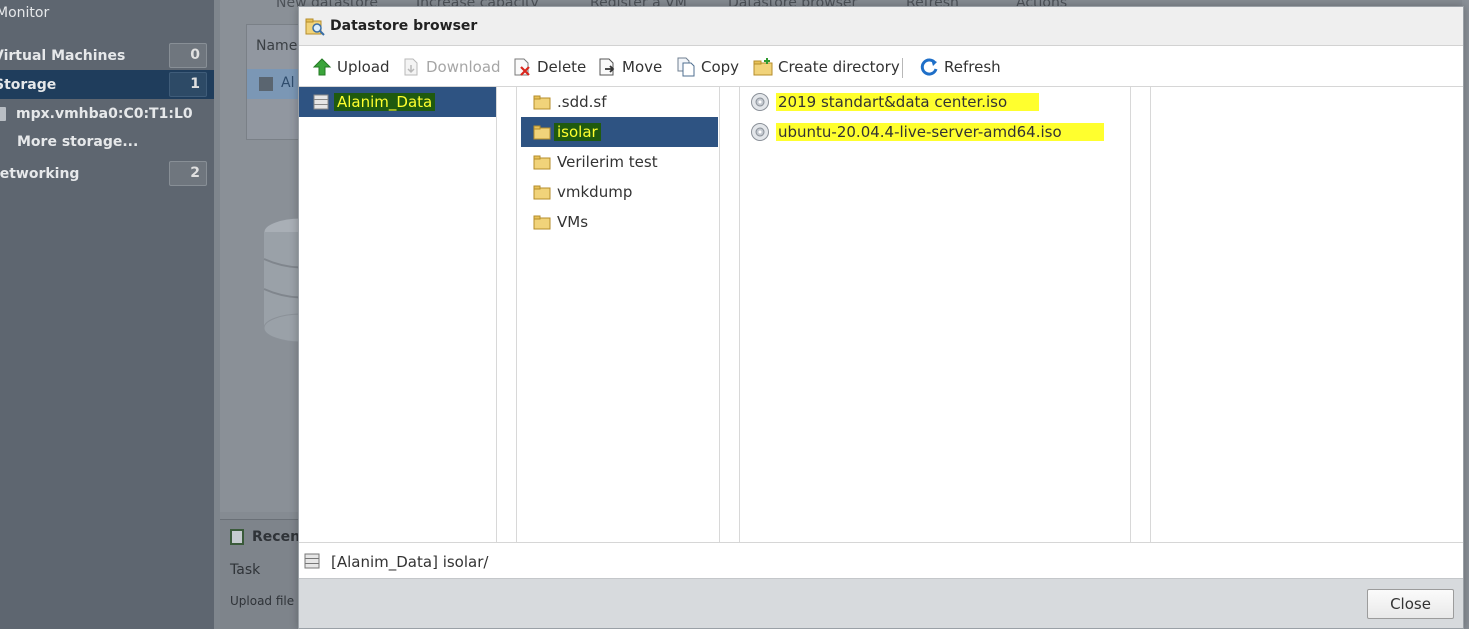 The image size is (1469, 629). What do you see at coordinates (562, 67) in the screenshot?
I see `delete-label: Delete` at bounding box center [562, 67].